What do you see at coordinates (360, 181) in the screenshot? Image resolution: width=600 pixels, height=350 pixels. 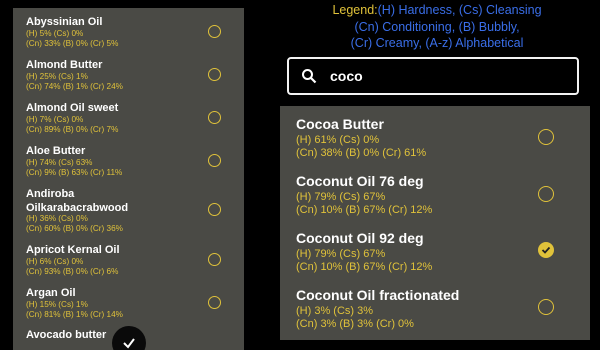 I see `result-name: Coconut Oil 76 deg` at bounding box center [360, 181].